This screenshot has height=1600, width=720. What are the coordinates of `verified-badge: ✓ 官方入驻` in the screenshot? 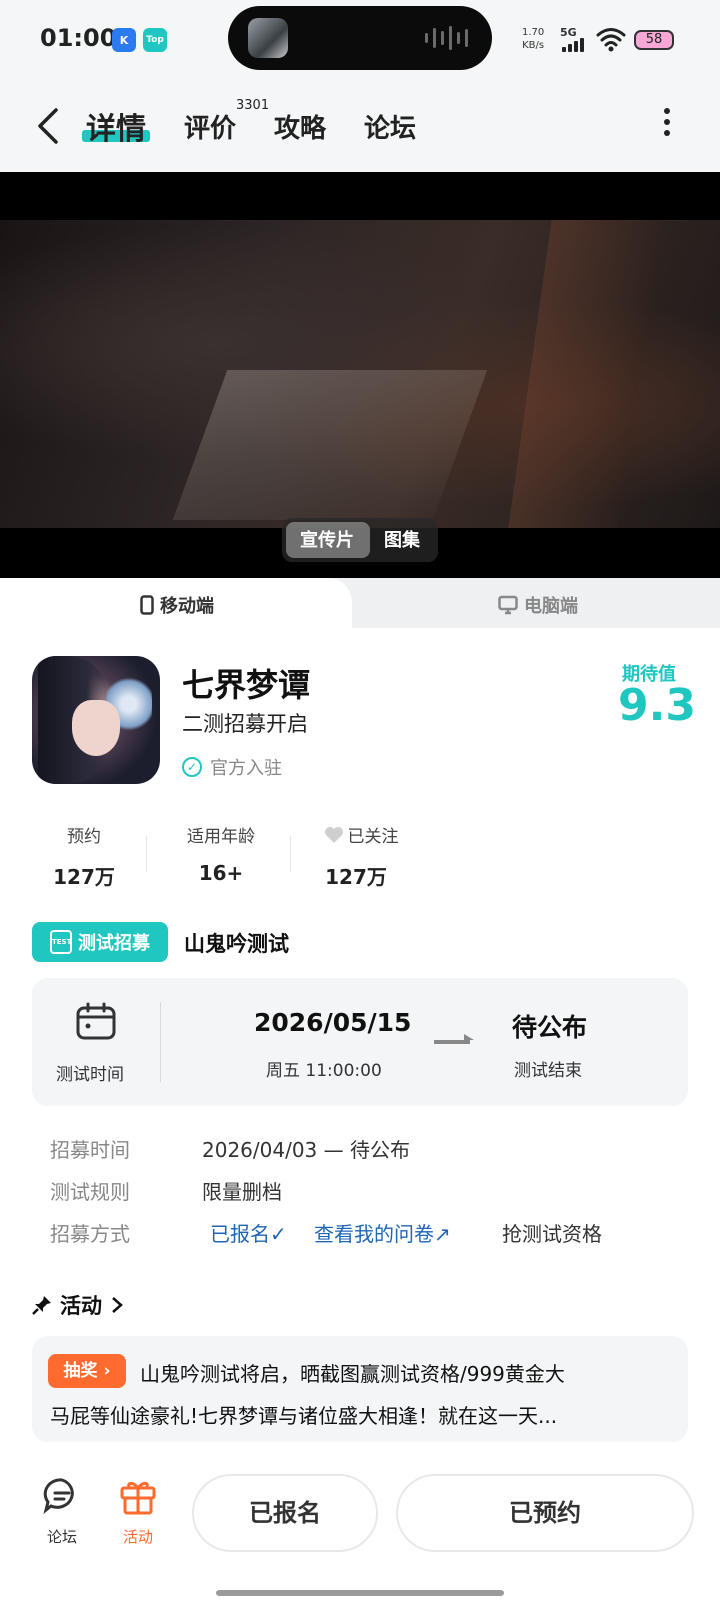 It's located at (232, 767).